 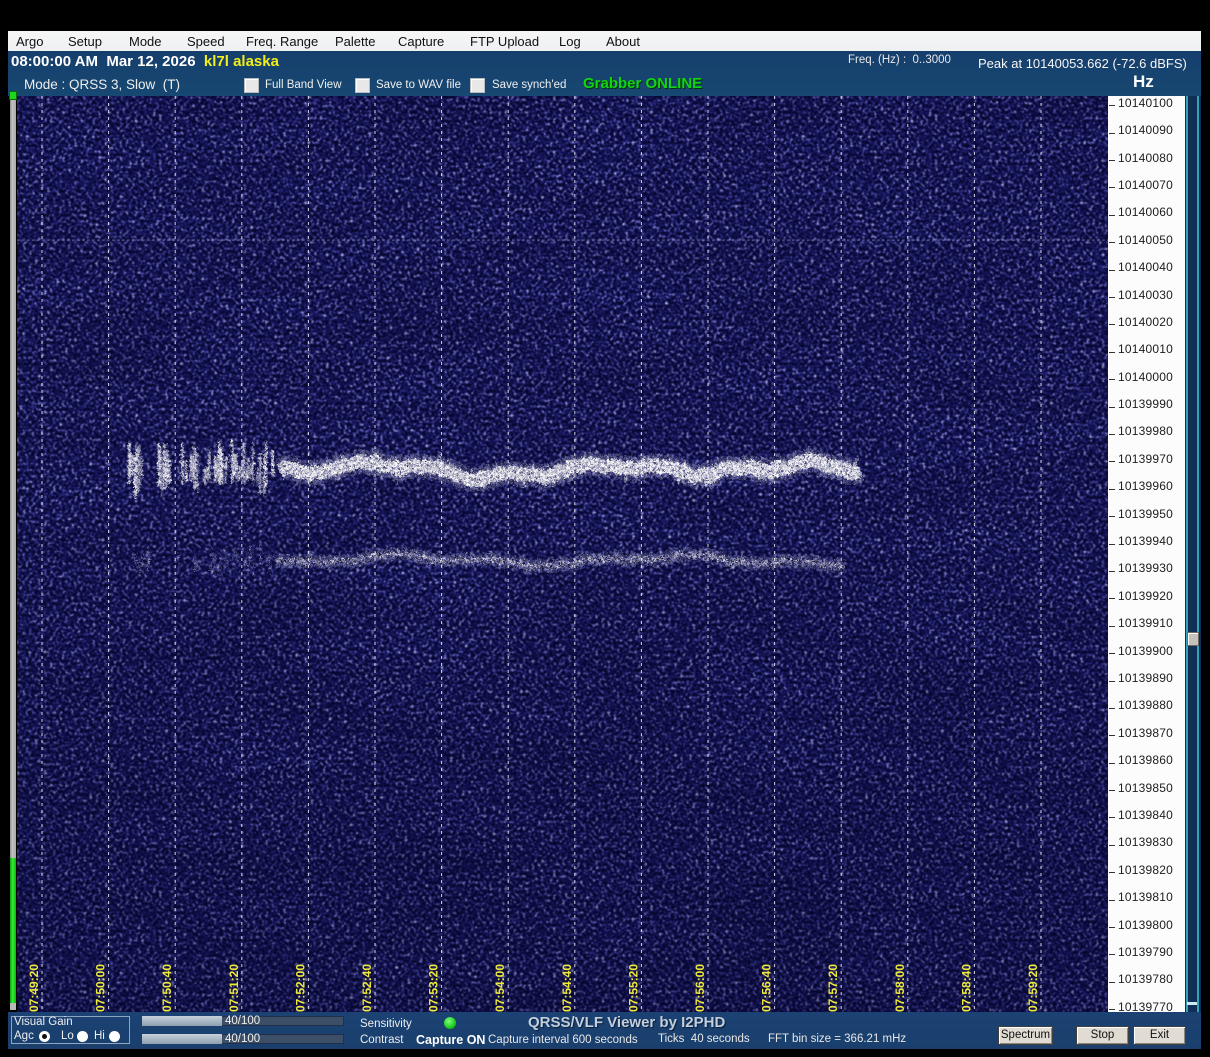 I want to click on svg-text: 07:53:20, so click(x=434, y=988).